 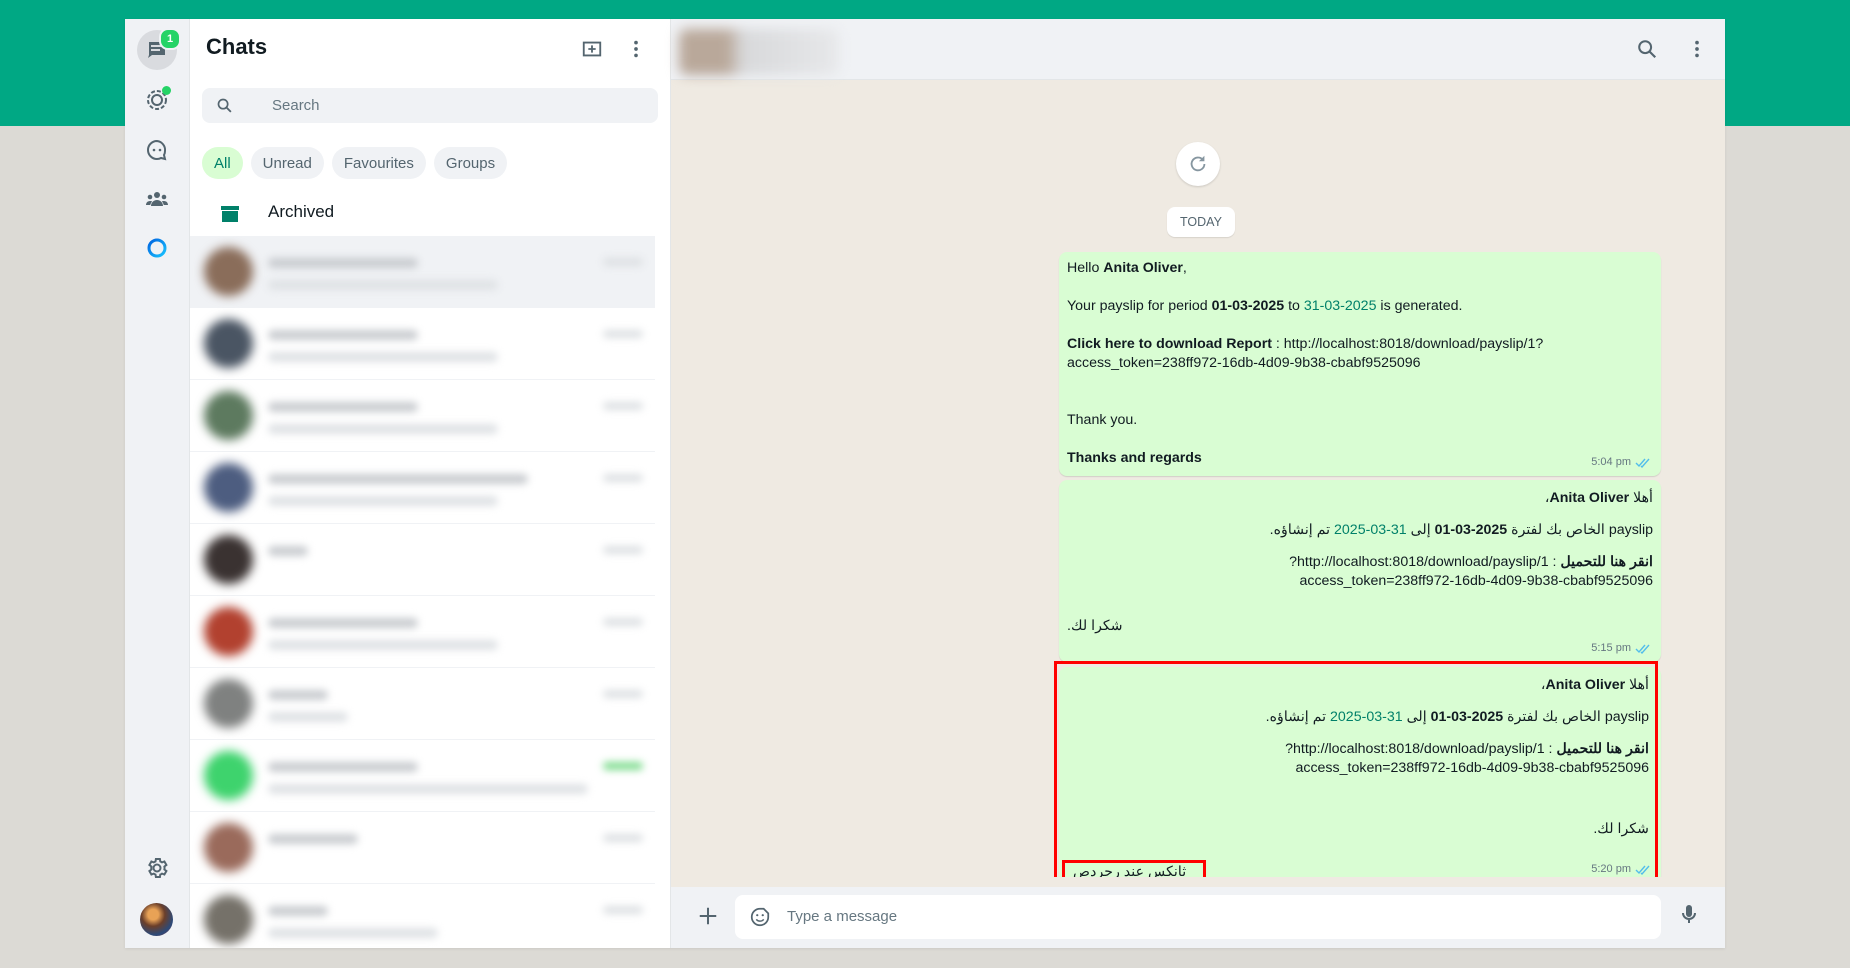 I want to click on attach-button, so click(x=708, y=916).